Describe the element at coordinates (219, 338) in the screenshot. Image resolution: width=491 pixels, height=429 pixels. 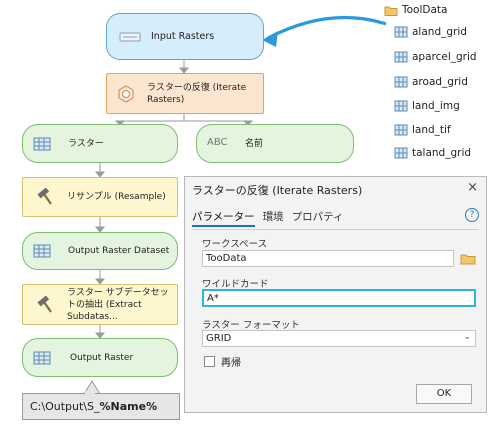
I see `raster-format-value: GRID` at that location.